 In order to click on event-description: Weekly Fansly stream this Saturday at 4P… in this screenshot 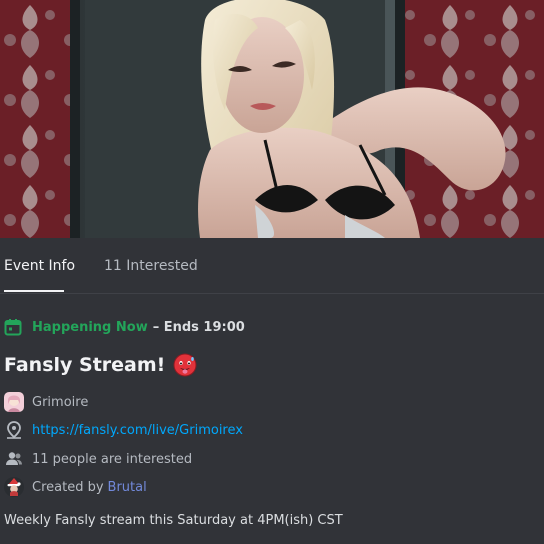, I will do `click(173, 520)`.